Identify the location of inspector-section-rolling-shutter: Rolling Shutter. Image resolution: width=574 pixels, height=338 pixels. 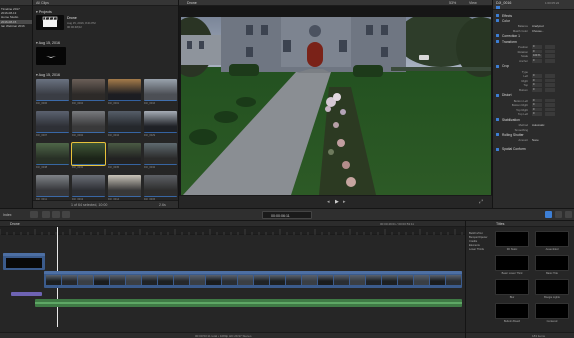
(533, 134).